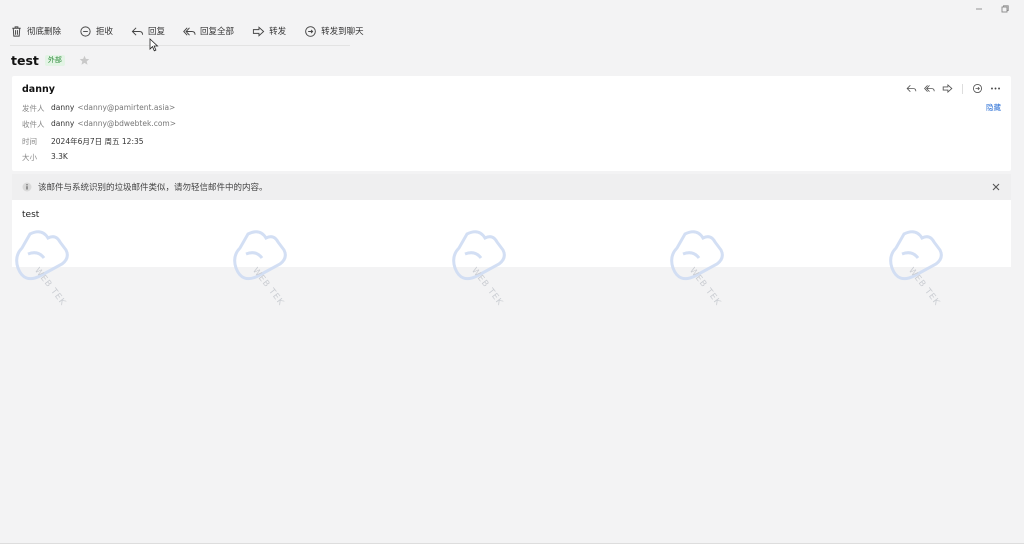 The width and height of the screenshot is (1024, 544). I want to click on reply-all-button: 回复全部, so click(208, 31).